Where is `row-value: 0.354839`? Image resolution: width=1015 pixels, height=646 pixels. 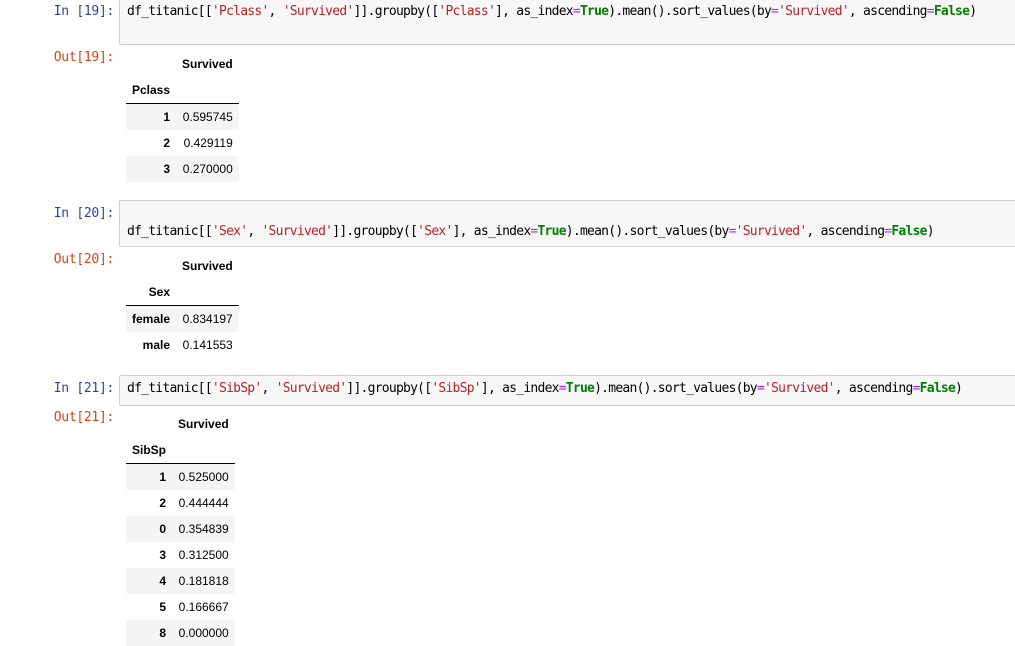
row-value: 0.354839 is located at coordinates (203, 529).